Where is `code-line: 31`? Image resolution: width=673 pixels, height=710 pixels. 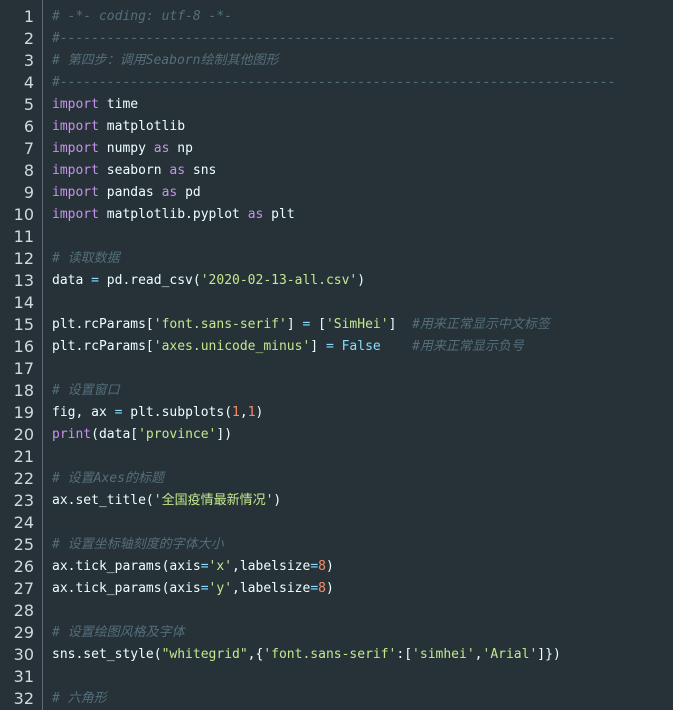 code-line: 31 is located at coordinates (336, 677).